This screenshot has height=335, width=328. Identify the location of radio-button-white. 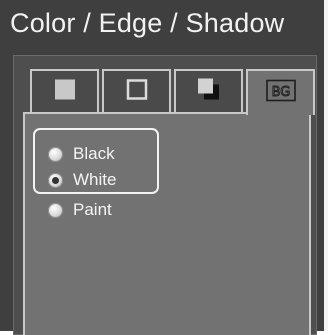
(55, 180).